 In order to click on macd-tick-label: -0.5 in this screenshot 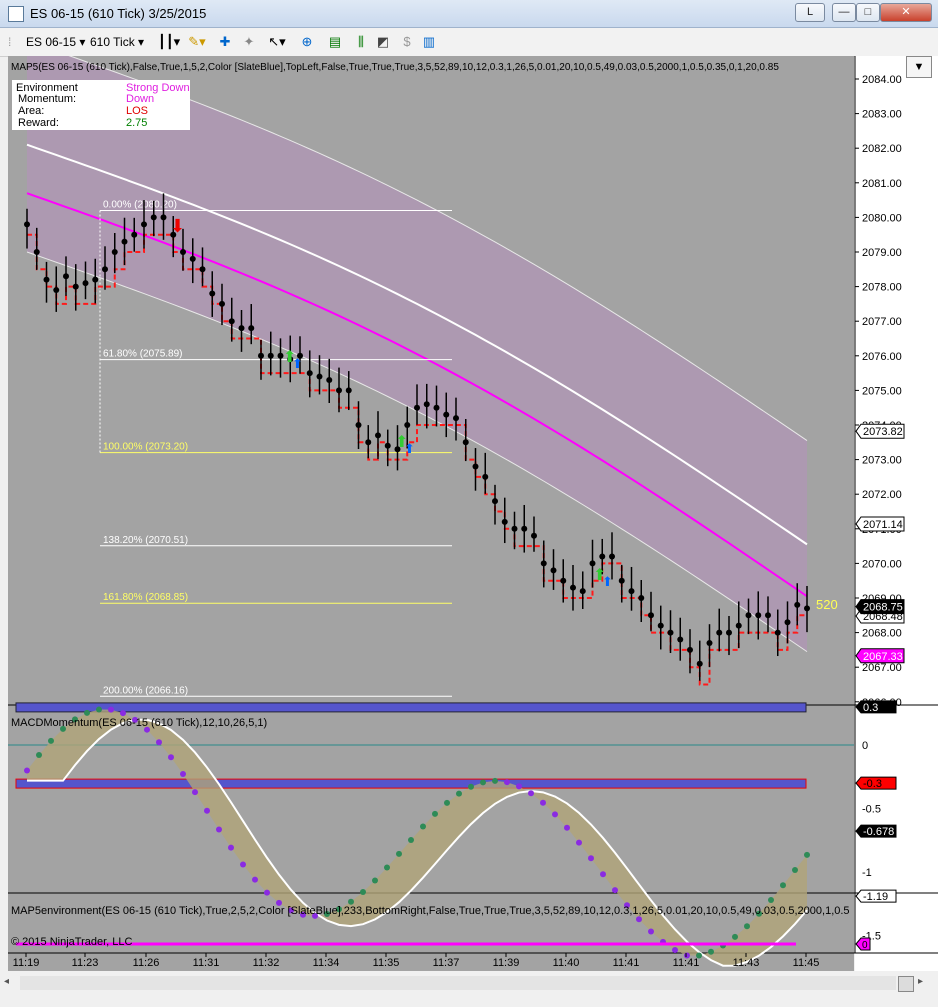, I will do `click(871, 810)`.